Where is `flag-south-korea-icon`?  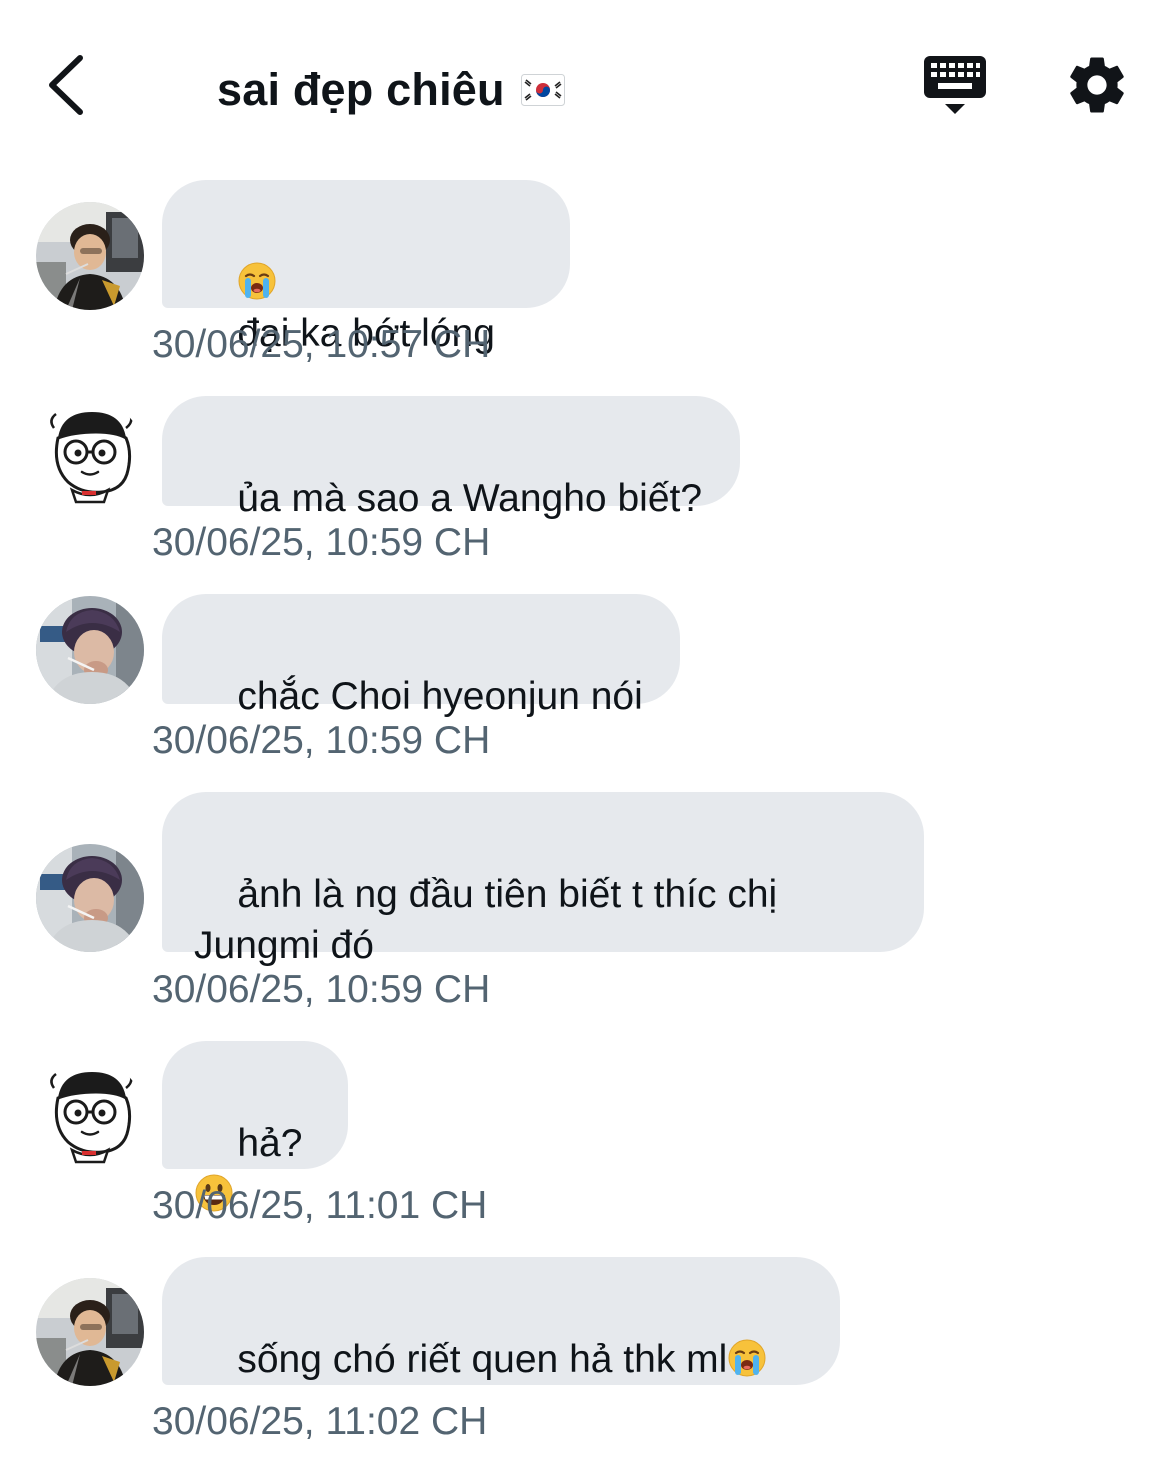
flag-south-korea-icon is located at coordinates (542, 90).